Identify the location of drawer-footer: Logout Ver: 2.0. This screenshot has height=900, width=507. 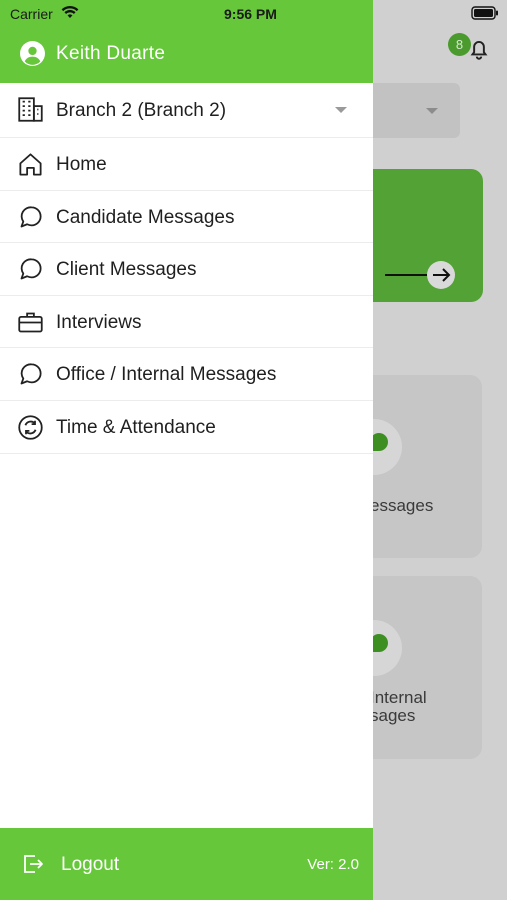
(186, 864).